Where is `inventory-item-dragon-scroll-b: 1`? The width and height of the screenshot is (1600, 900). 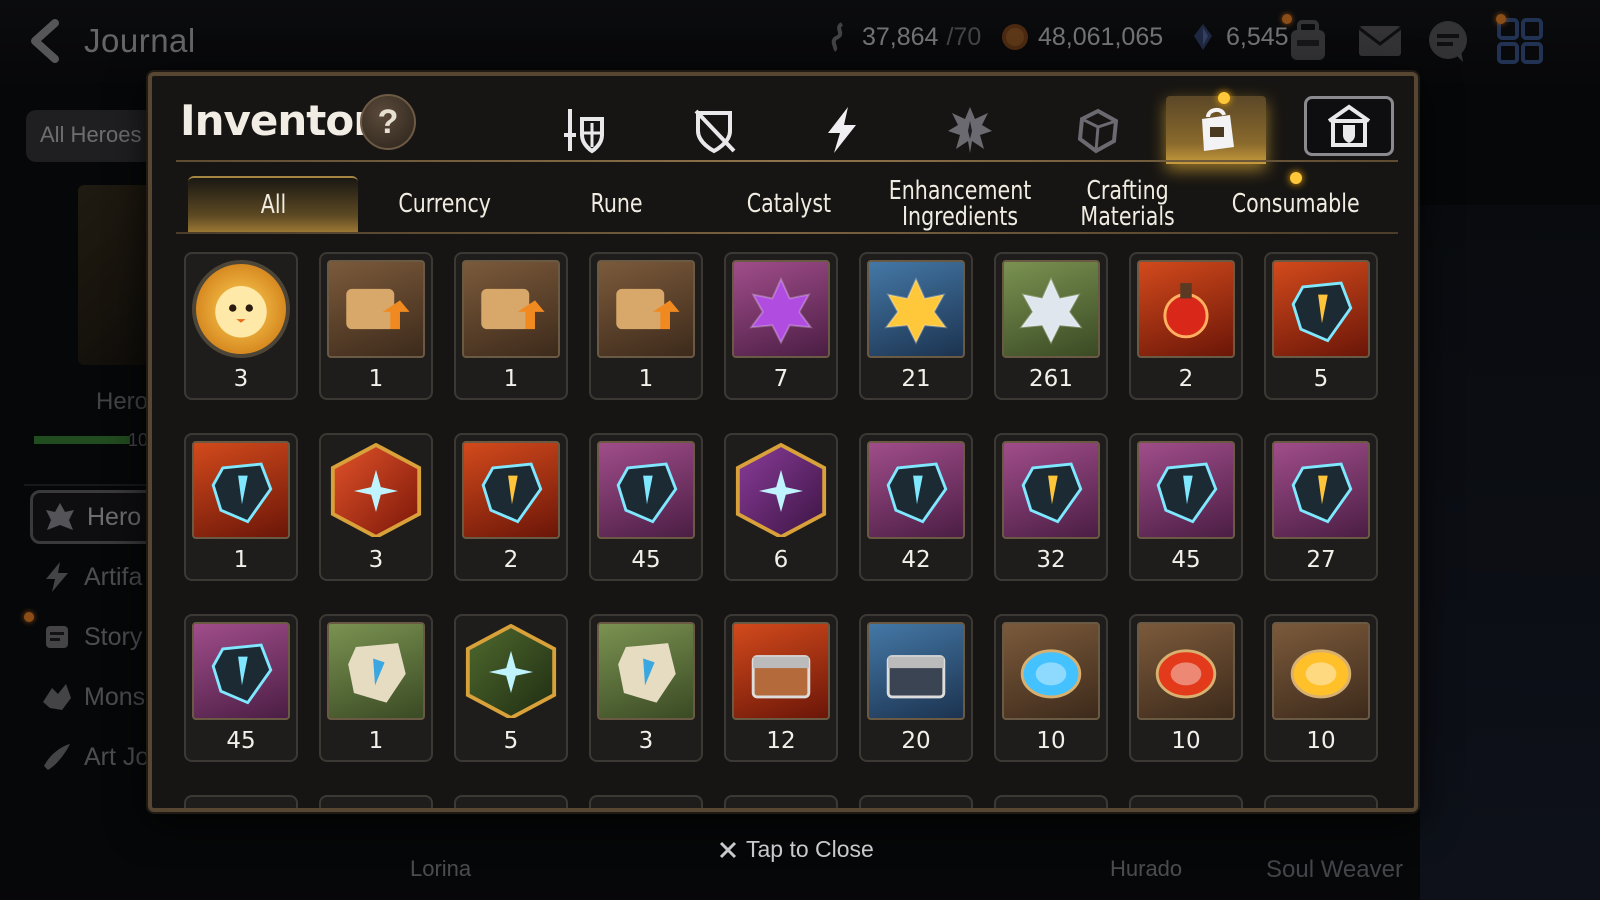 inventory-item-dragon-scroll-b: 1 is located at coordinates (646, 326).